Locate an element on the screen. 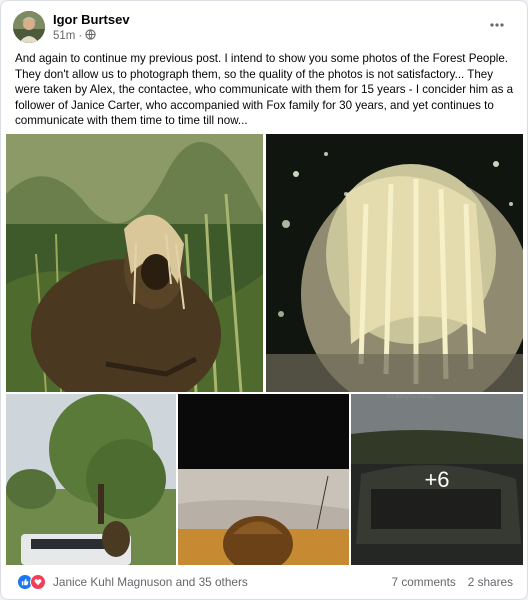 This screenshot has height=600, width=528. more-horizontal-icon is located at coordinates (497, 25).